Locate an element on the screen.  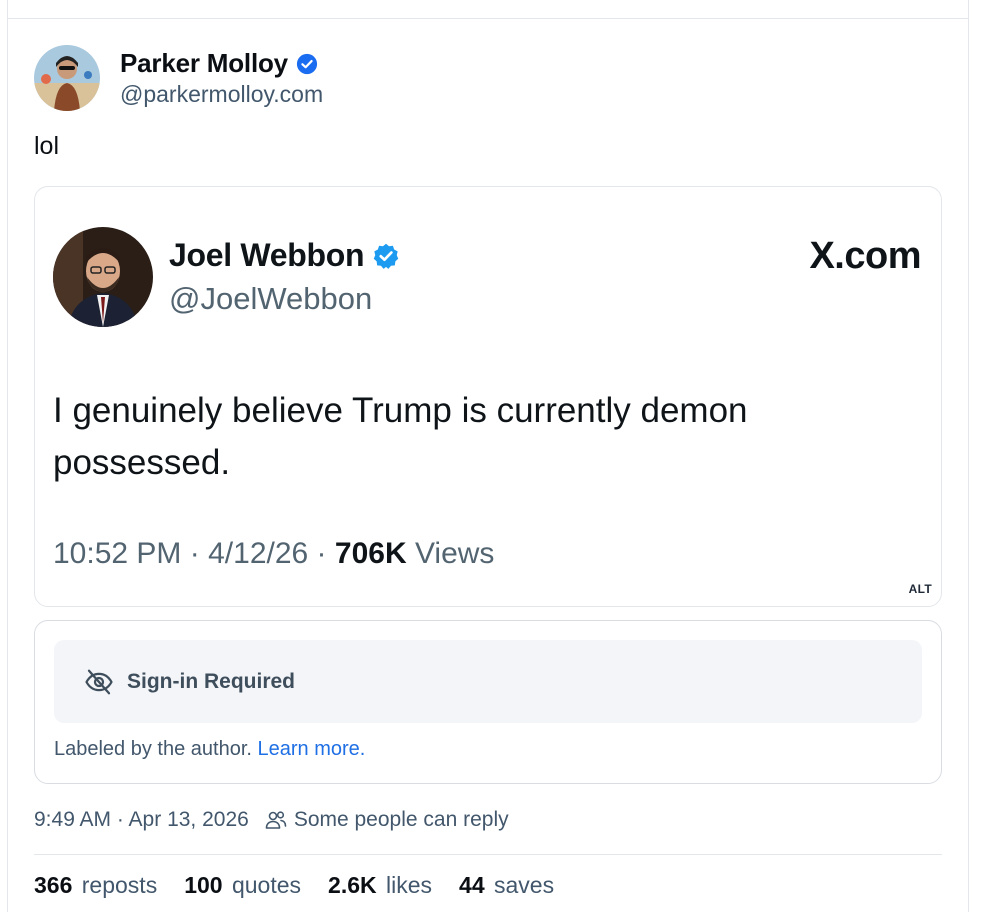
embedded-author-handle: @JoelWebbon is located at coordinates (271, 298).